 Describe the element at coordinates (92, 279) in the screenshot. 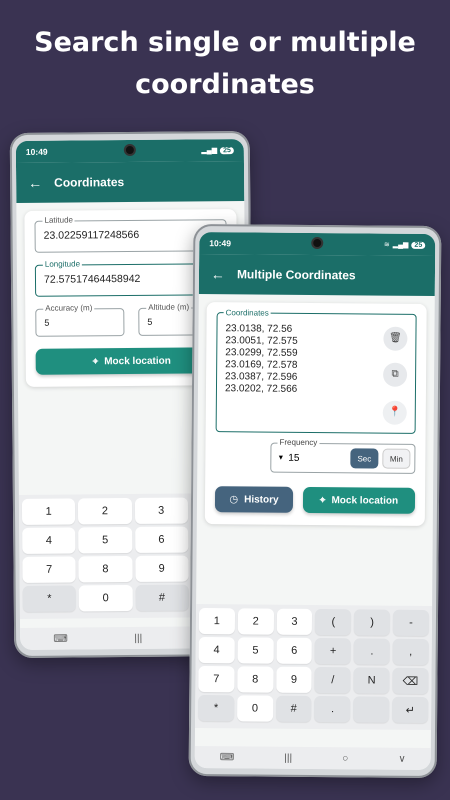

I see `longitude-value: 72.57517464458942` at that location.